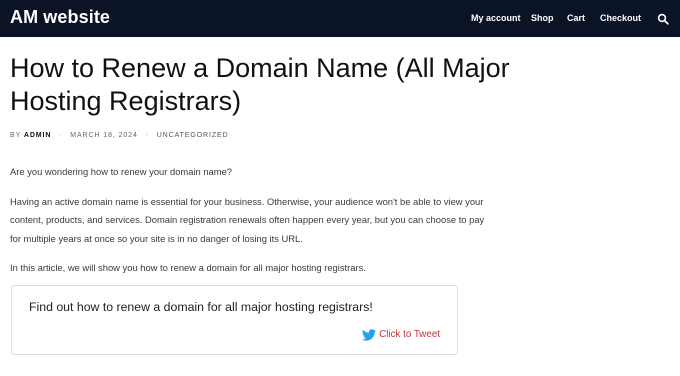 The height and width of the screenshot is (376, 680). What do you see at coordinates (16, 135) in the screenshot?
I see `meta-by-label: BY` at bounding box center [16, 135].